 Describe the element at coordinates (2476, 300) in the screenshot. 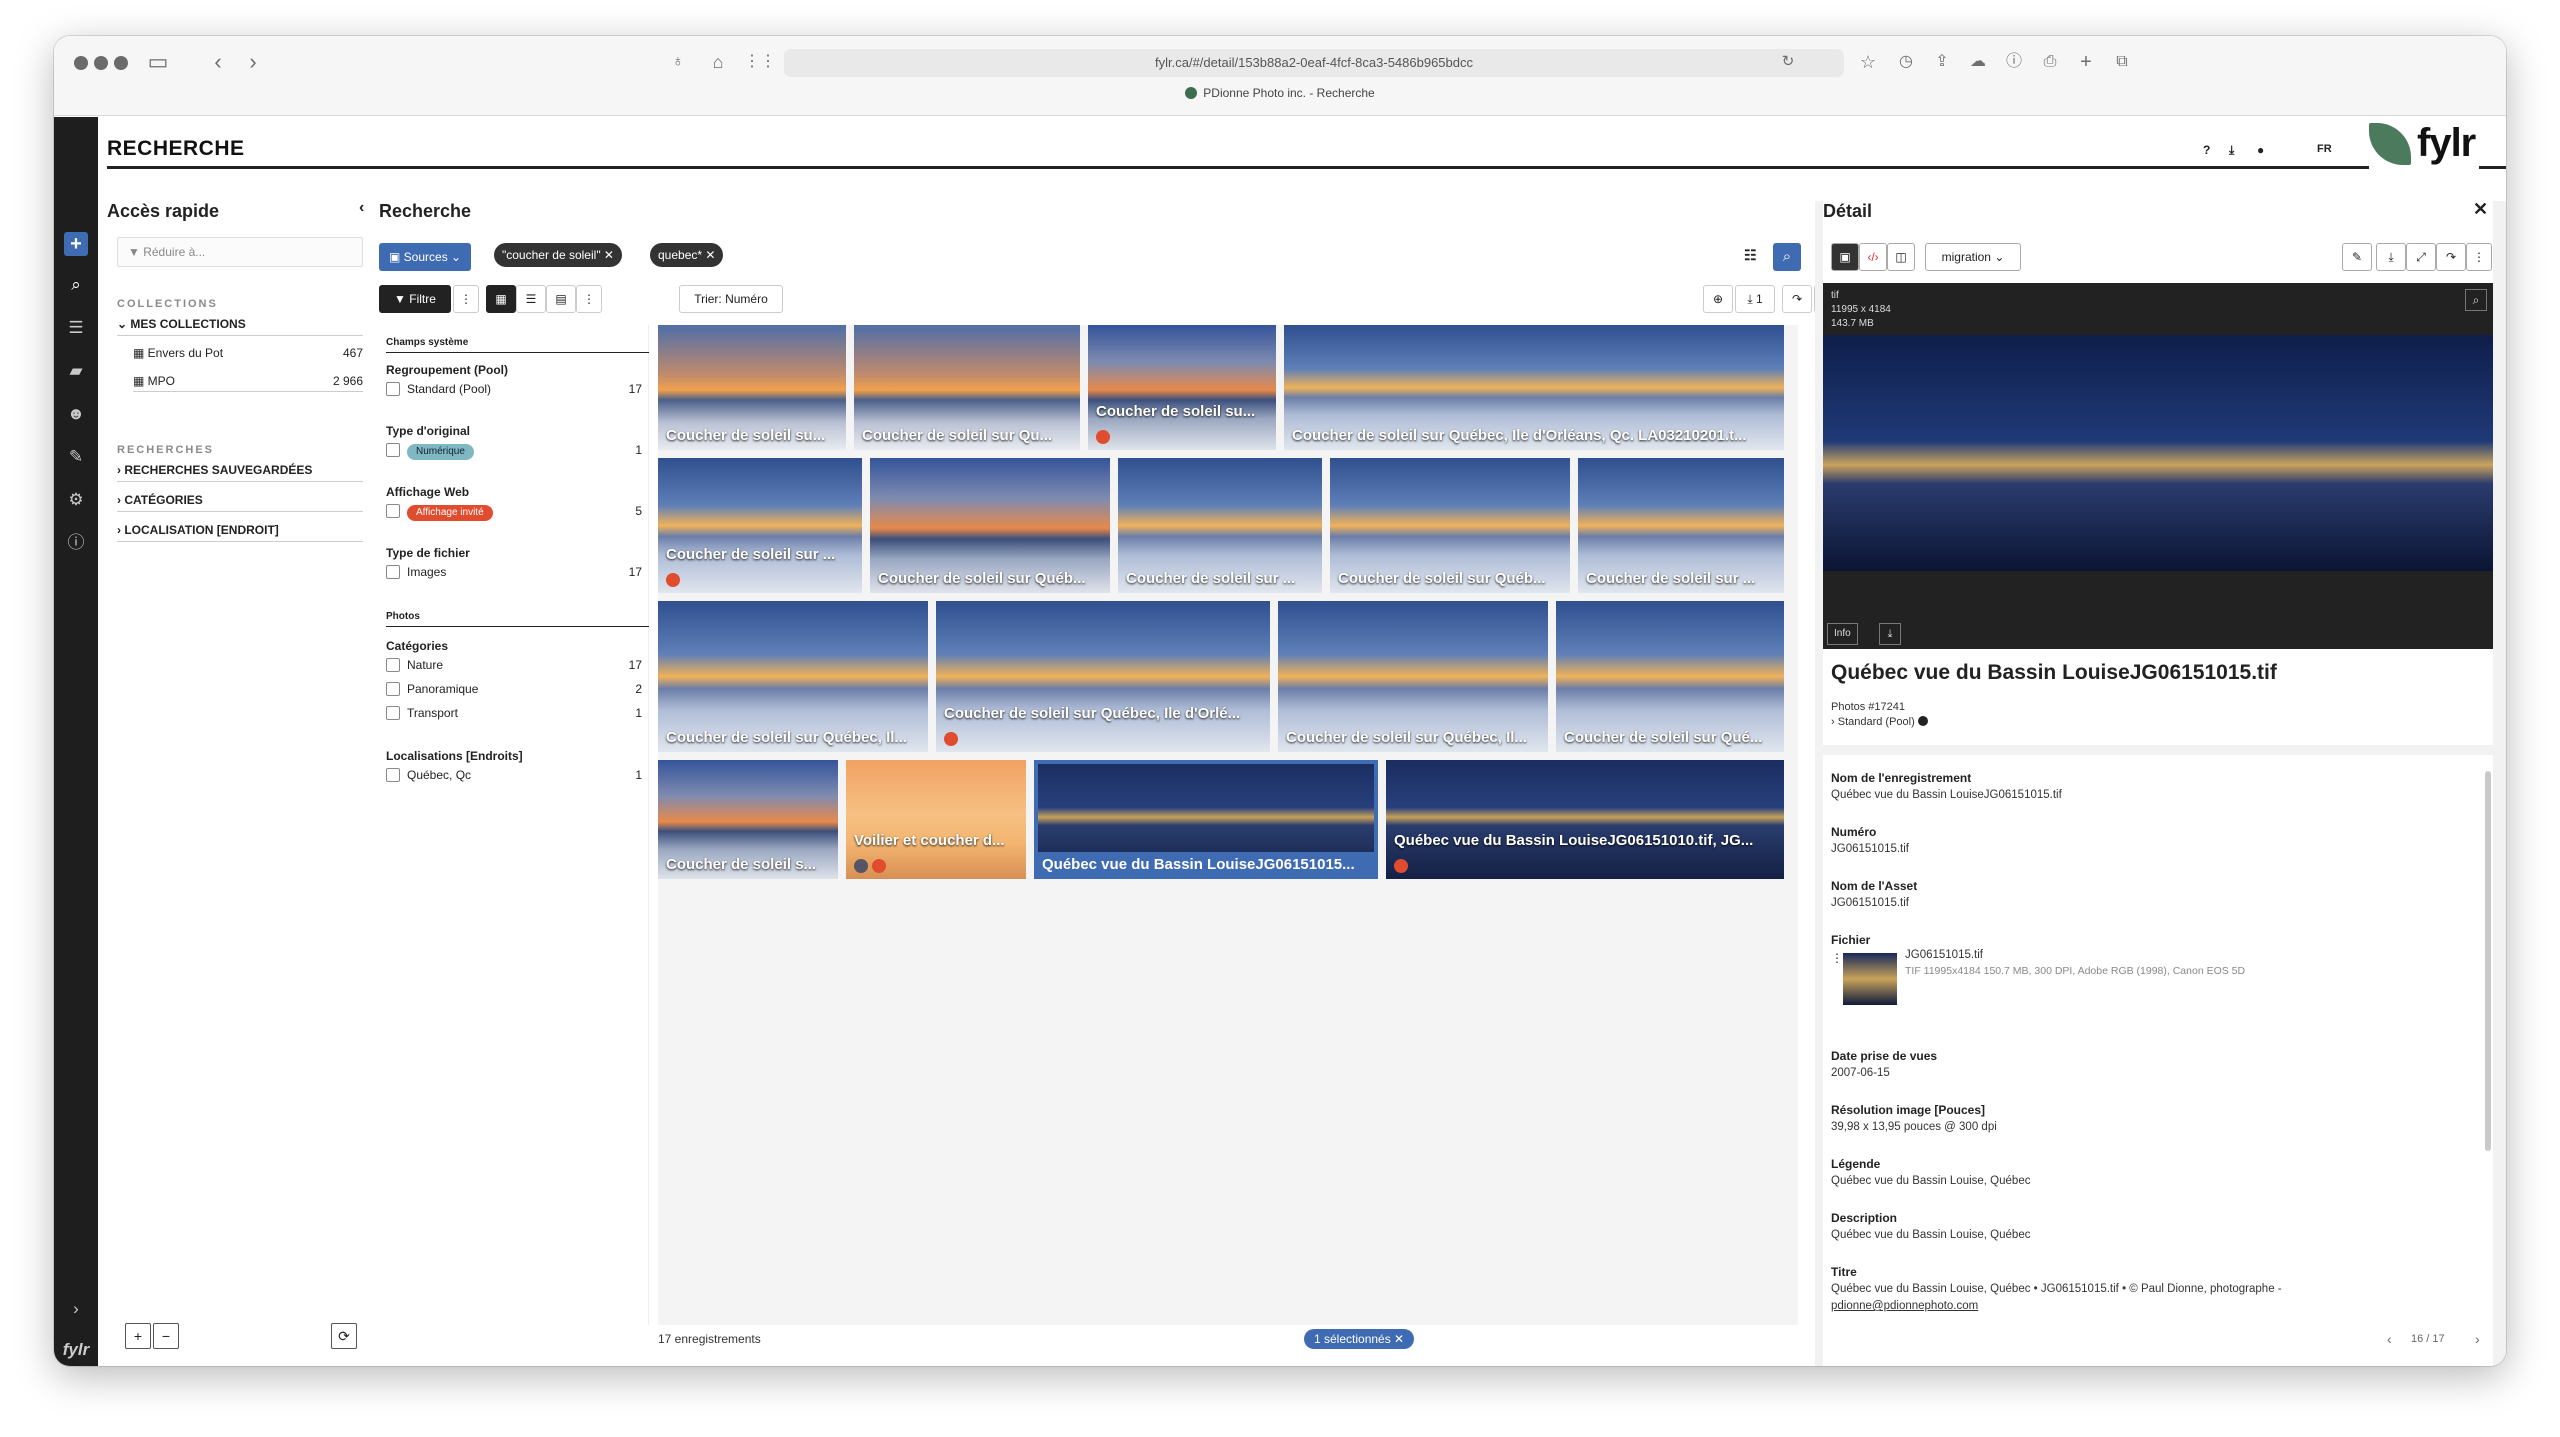

I see `zoom-icon: ⌕` at that location.